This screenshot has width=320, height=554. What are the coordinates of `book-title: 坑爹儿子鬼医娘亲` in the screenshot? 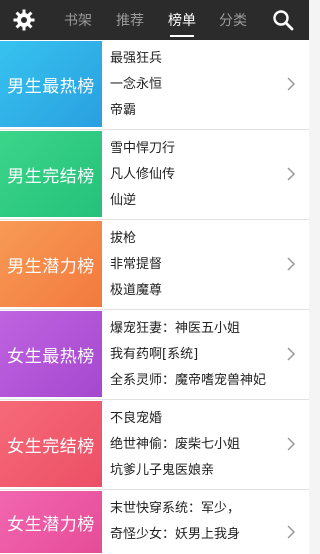 It's located at (196, 471).